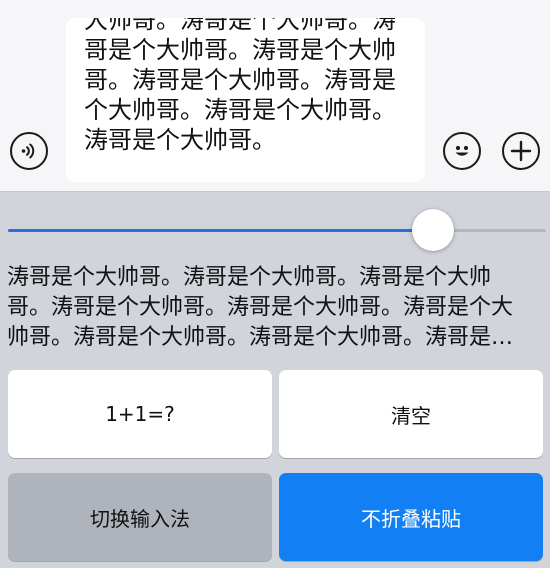 This screenshot has height=568, width=550. I want to click on add-button, so click(521, 151).